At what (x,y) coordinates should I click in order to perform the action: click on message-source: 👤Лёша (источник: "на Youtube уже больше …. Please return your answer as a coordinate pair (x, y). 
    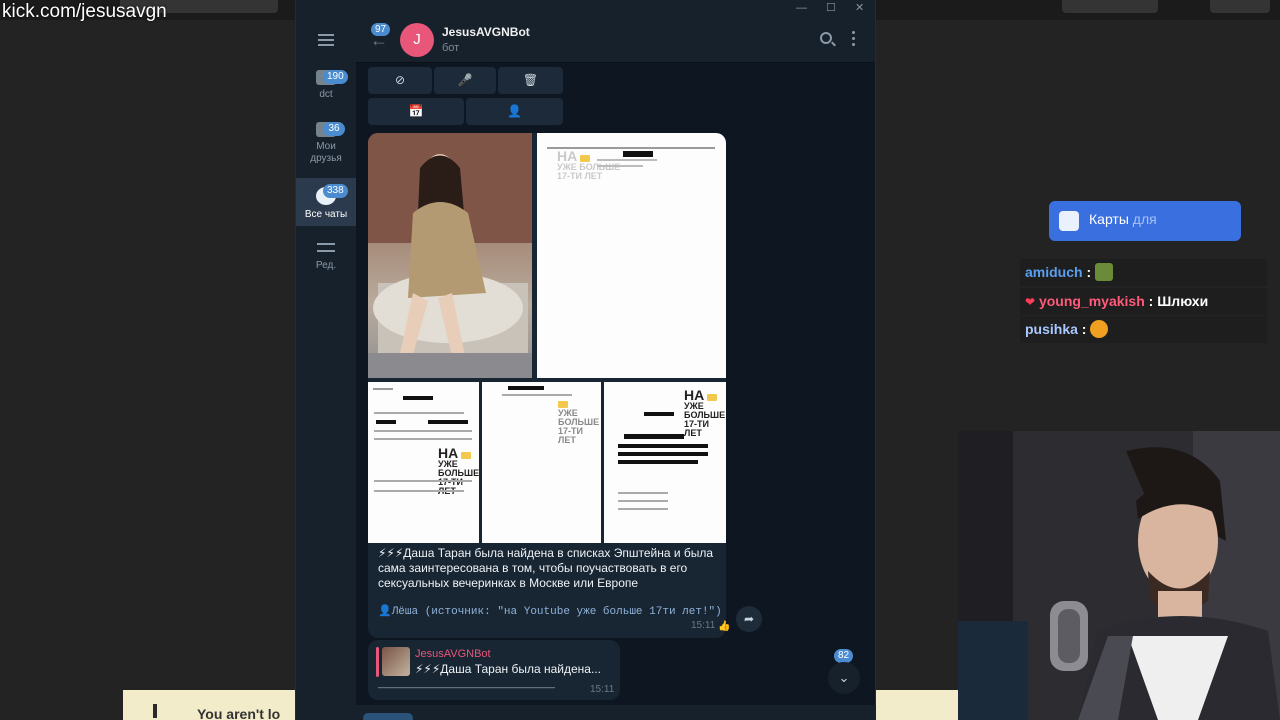
    Looking at the image, I should click on (550, 612).